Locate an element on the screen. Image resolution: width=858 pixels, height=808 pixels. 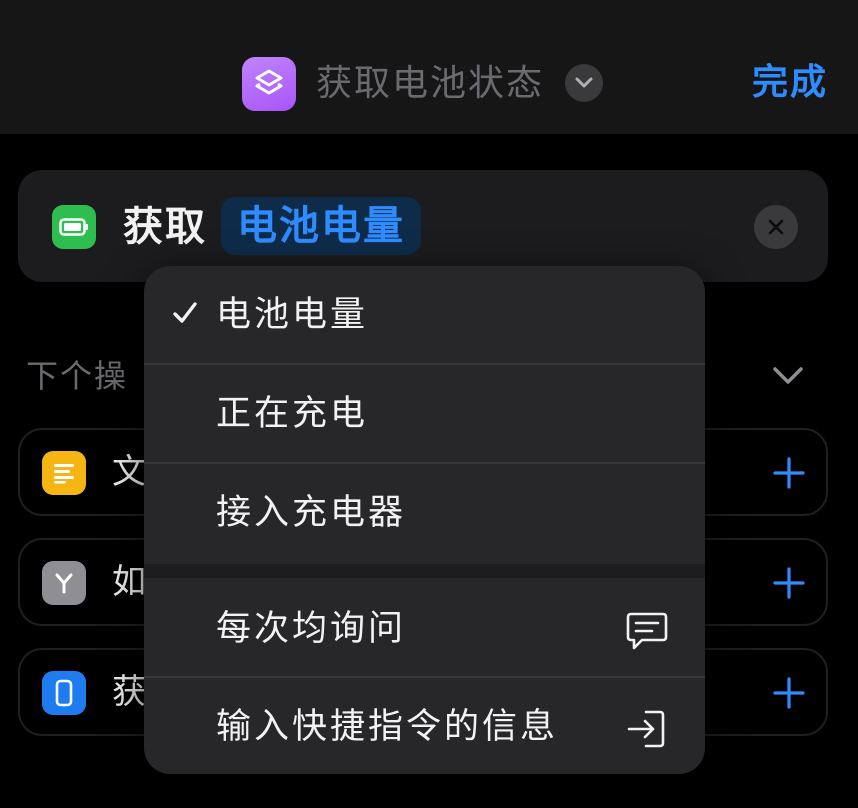
menu-item-charging: 正在充电 is located at coordinates (424, 414).